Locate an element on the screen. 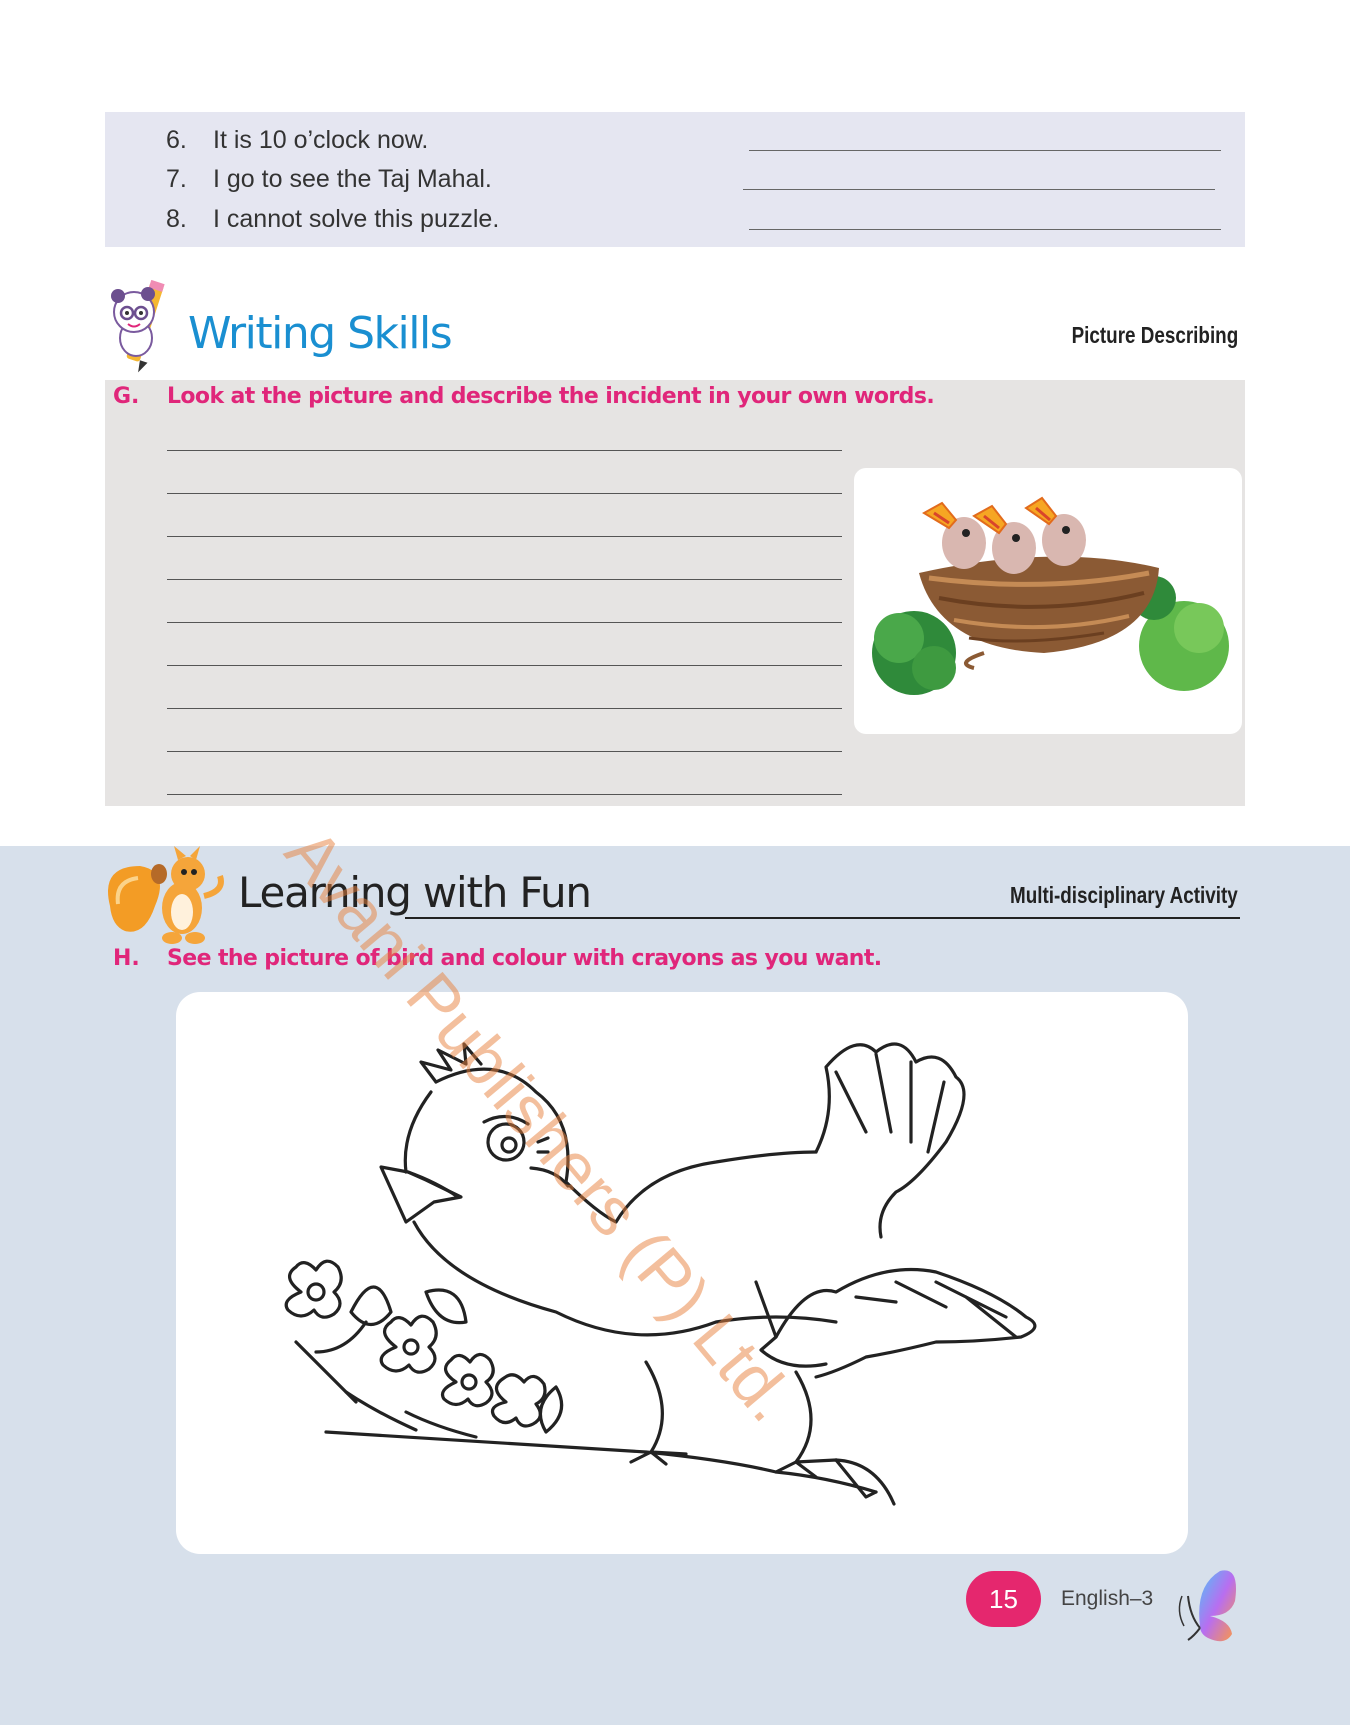 The height and width of the screenshot is (1725, 1350). writing-skills-title: Writing Skills is located at coordinates (320, 333).